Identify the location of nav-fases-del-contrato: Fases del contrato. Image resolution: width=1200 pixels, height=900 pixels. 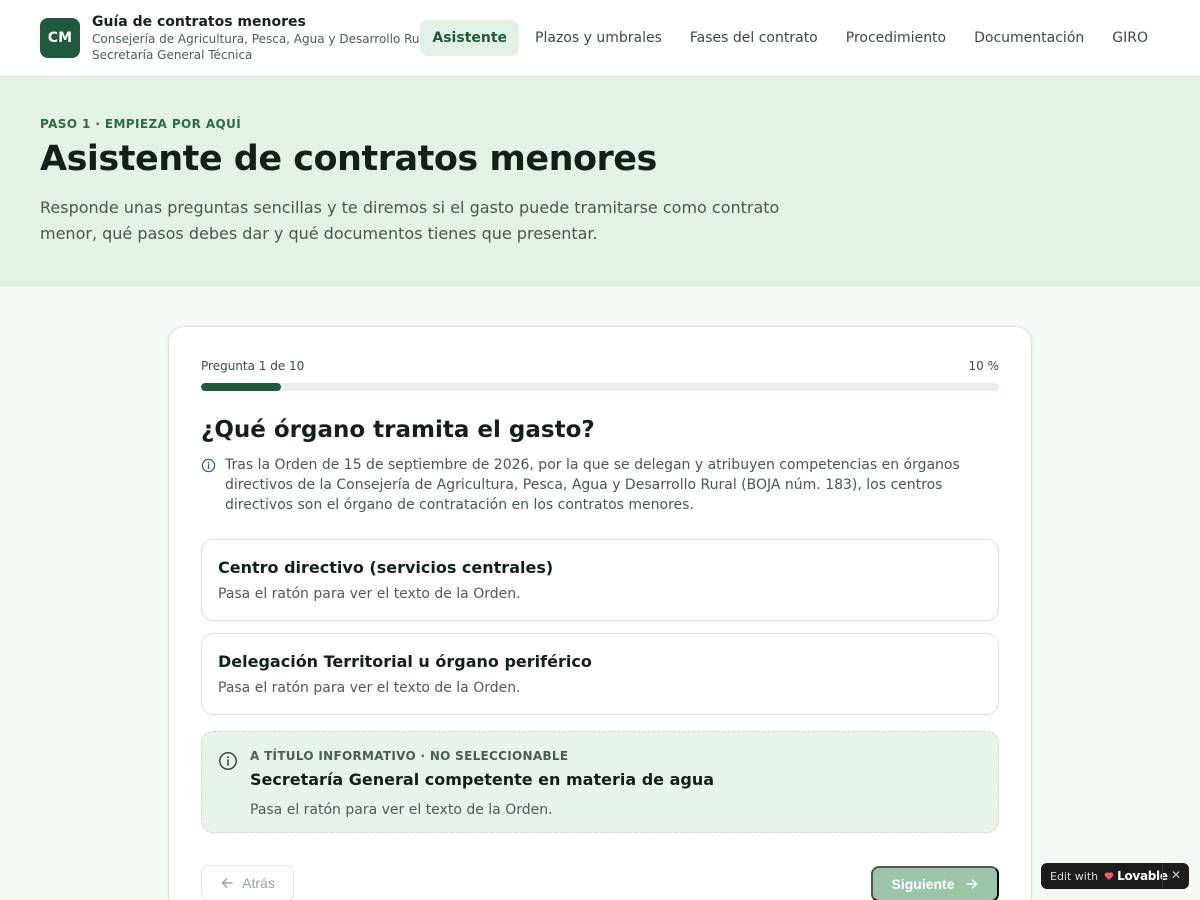
(754, 38).